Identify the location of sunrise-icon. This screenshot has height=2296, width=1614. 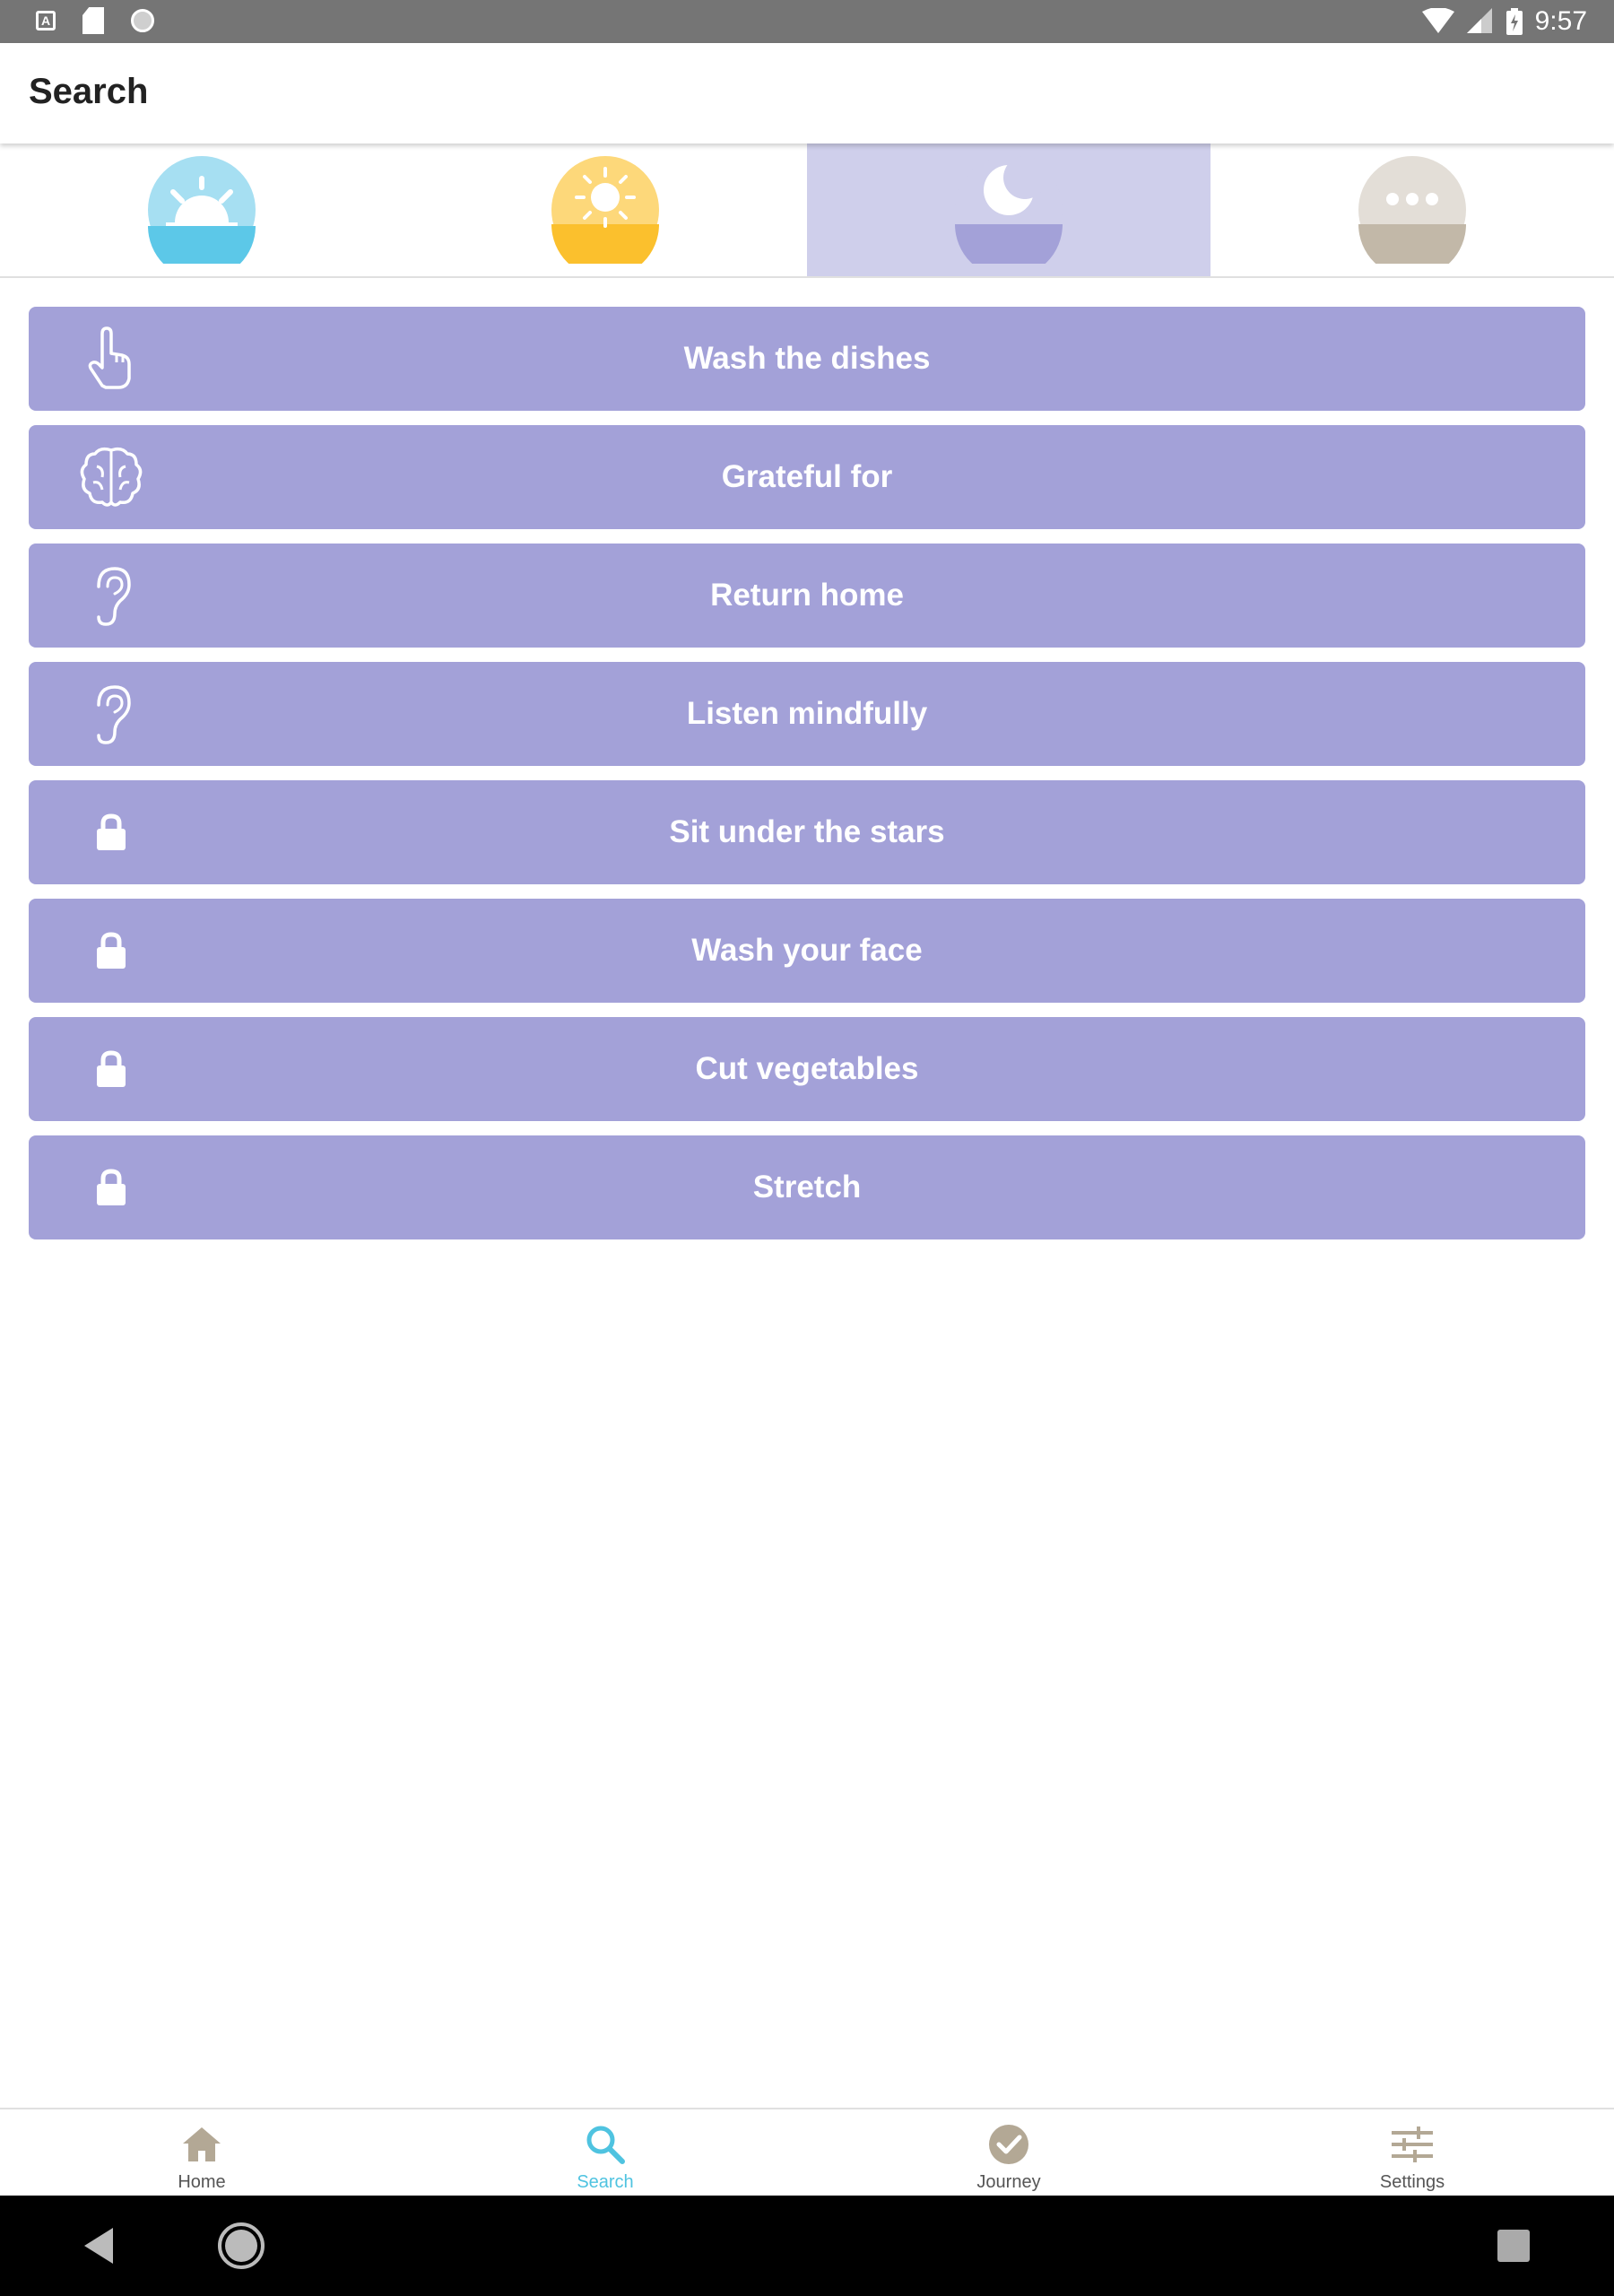
(202, 210).